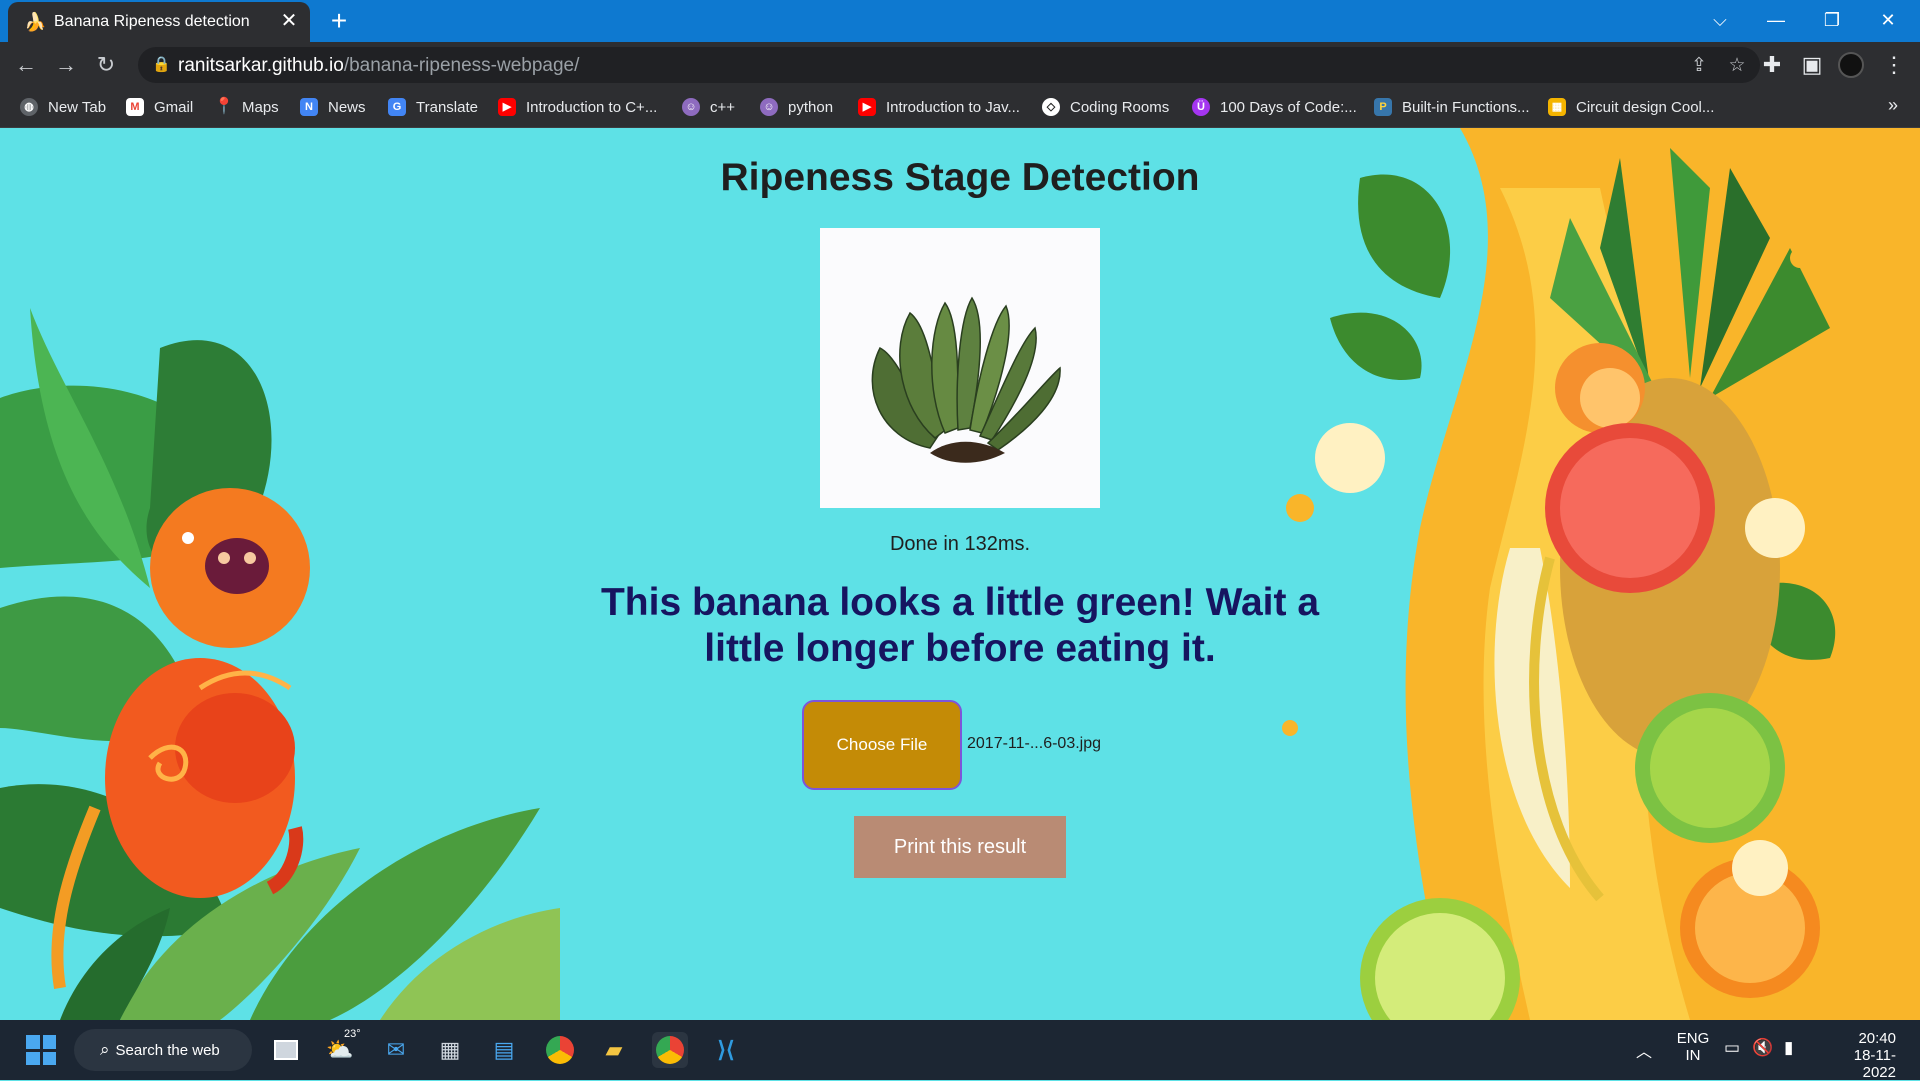 Image resolution: width=1920 pixels, height=1081 pixels. What do you see at coordinates (224, 106) in the screenshot?
I see `maps-icon: 📍` at bounding box center [224, 106].